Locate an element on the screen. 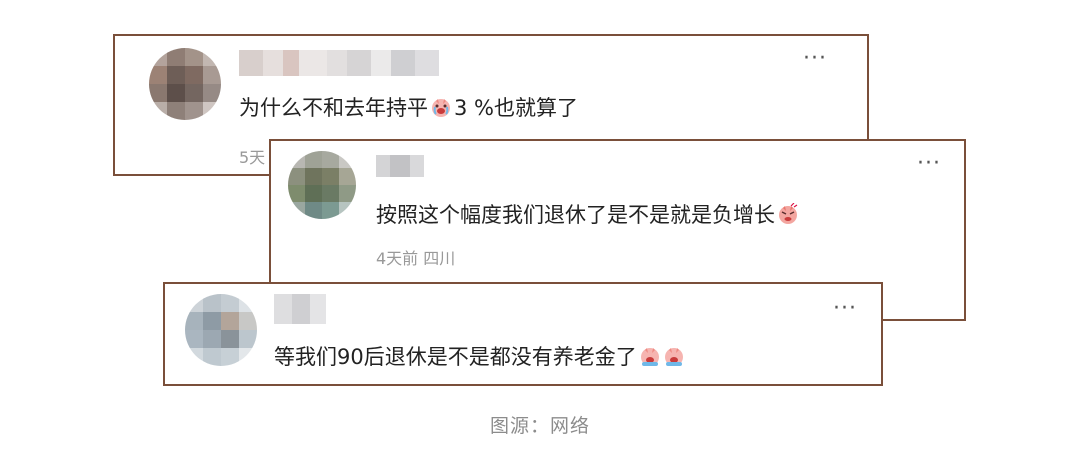 This screenshot has height=468, width=1080. comment-meta: 5天 is located at coordinates (252, 157).